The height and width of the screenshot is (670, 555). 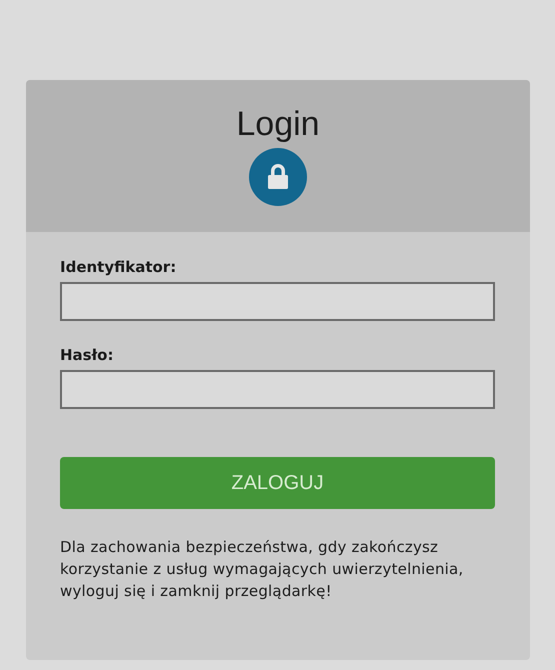 I want to click on field-label: Hasło:, so click(x=87, y=355).